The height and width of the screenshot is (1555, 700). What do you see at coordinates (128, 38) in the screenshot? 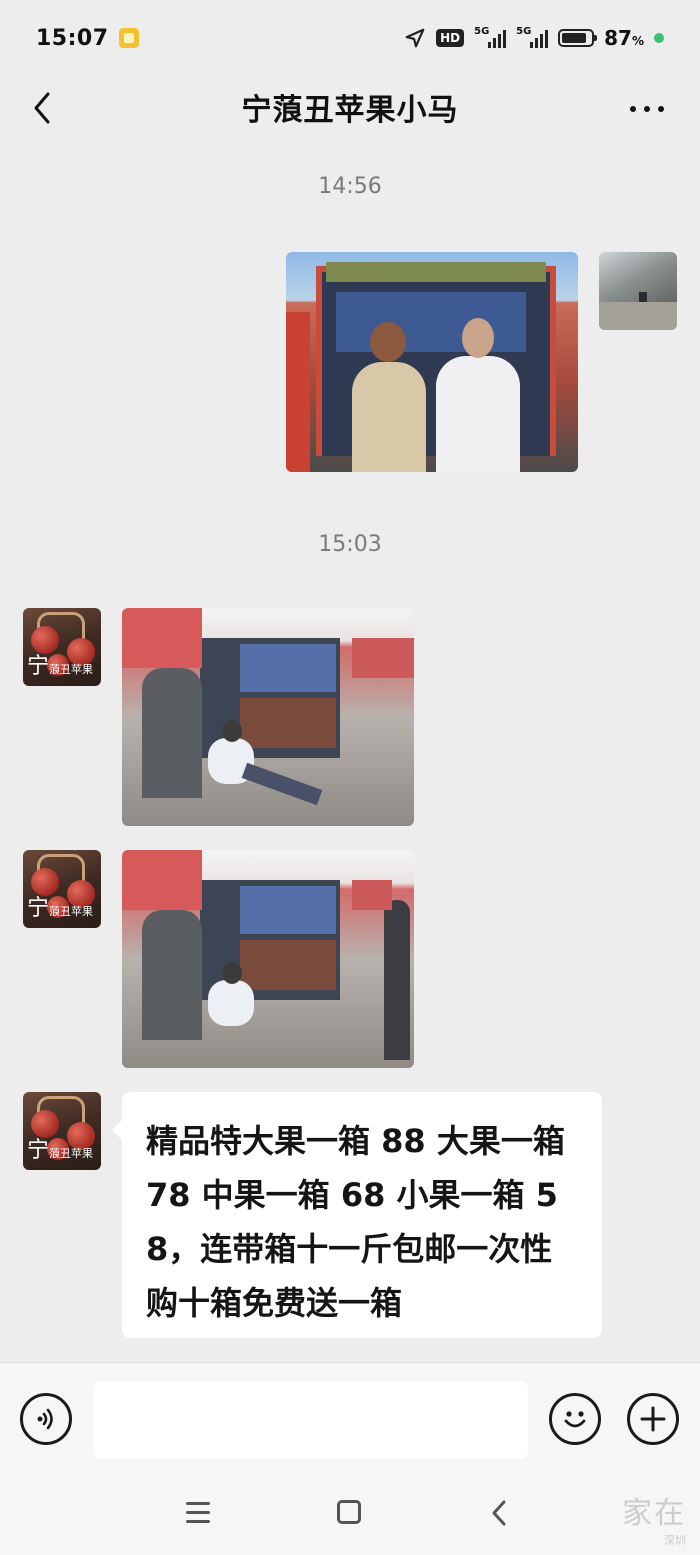
I see `notification-icon` at bounding box center [128, 38].